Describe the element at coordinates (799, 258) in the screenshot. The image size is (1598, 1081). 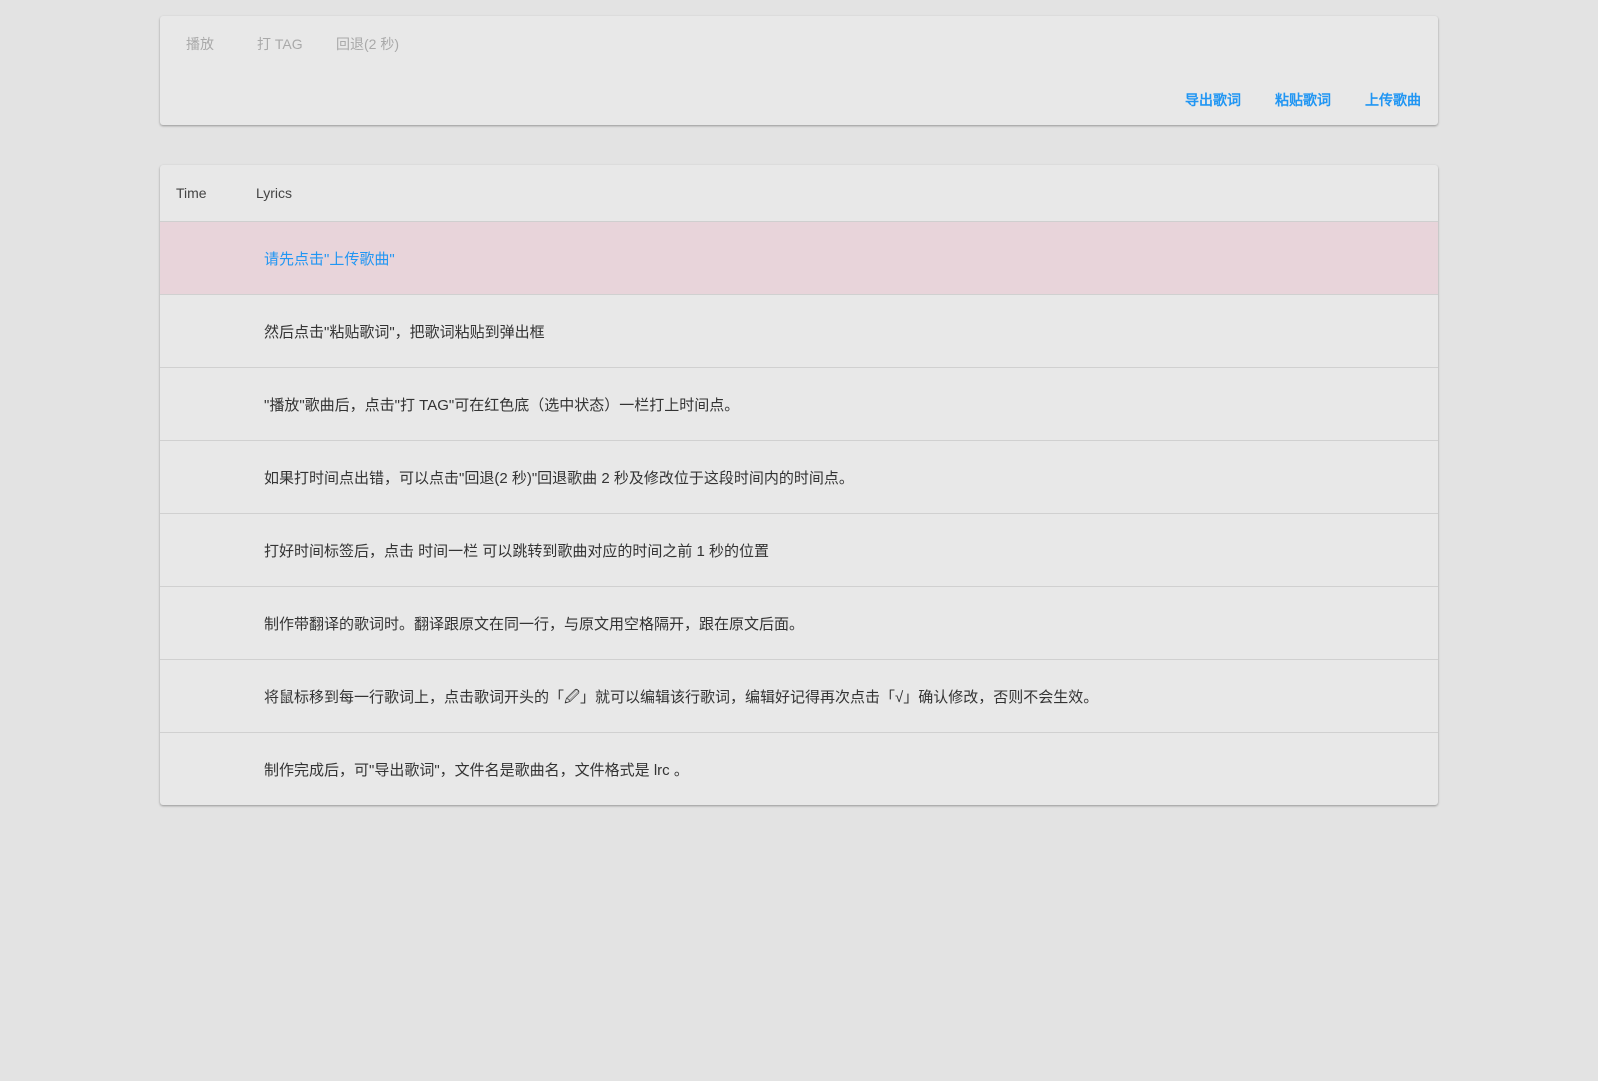
I see `table-row: 请先点击"上传歌曲"` at that location.